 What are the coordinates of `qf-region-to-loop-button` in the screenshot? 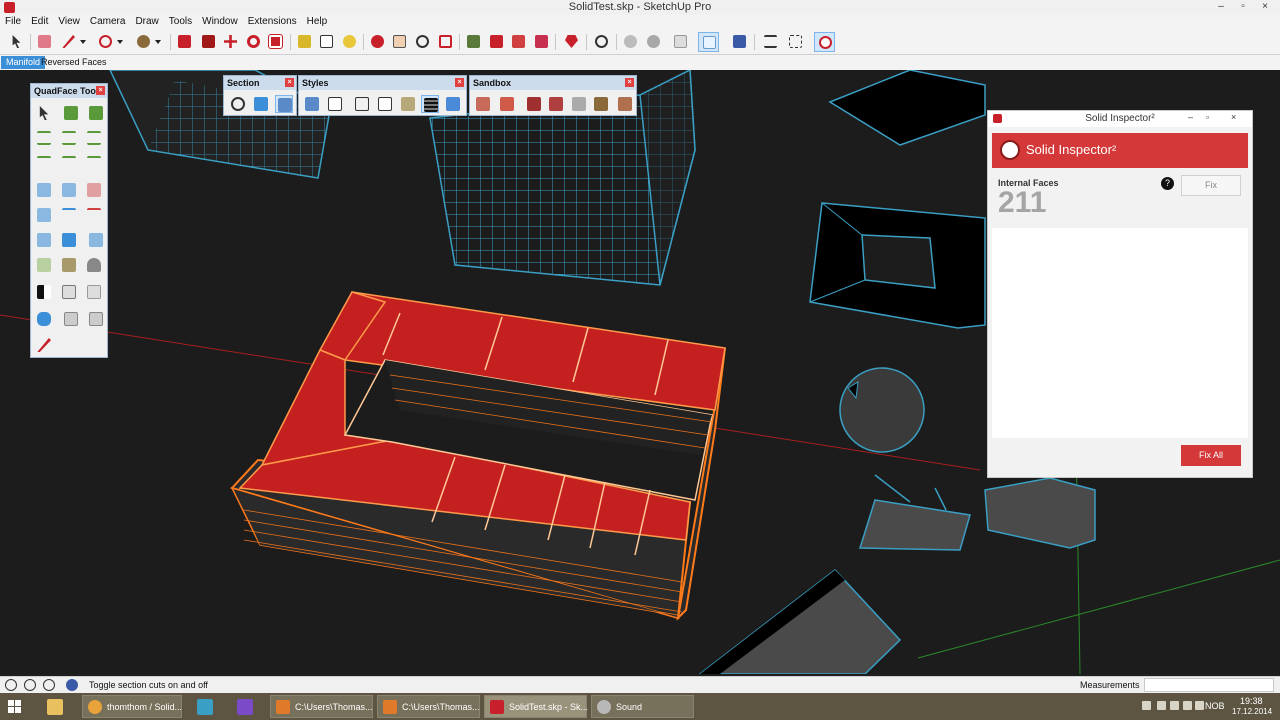 It's located at (44, 190).